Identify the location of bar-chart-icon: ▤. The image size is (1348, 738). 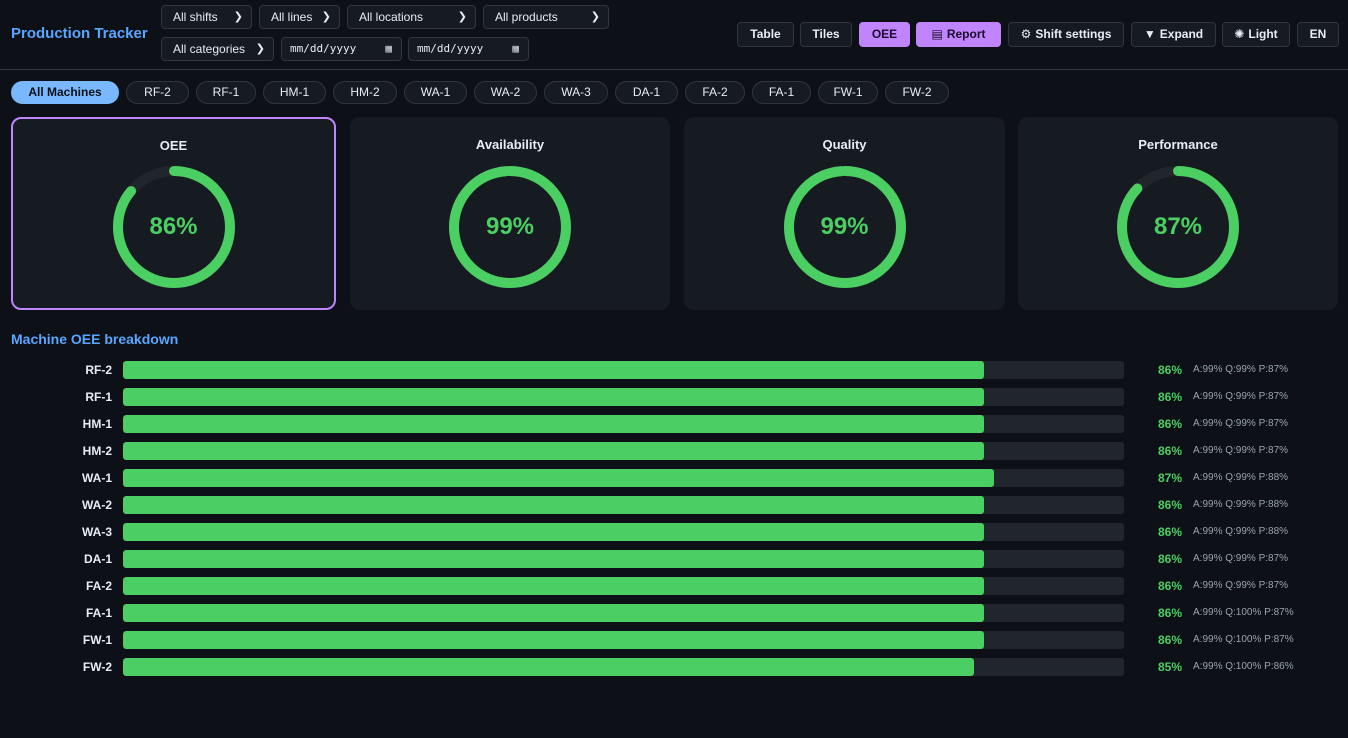
(937, 34).